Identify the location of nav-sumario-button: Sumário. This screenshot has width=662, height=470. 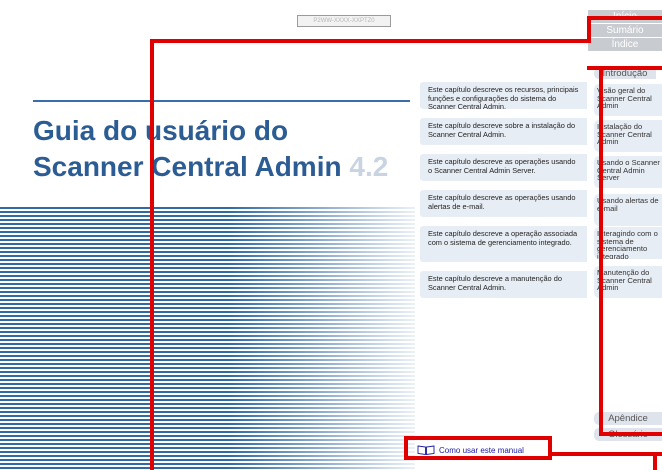
(625, 30).